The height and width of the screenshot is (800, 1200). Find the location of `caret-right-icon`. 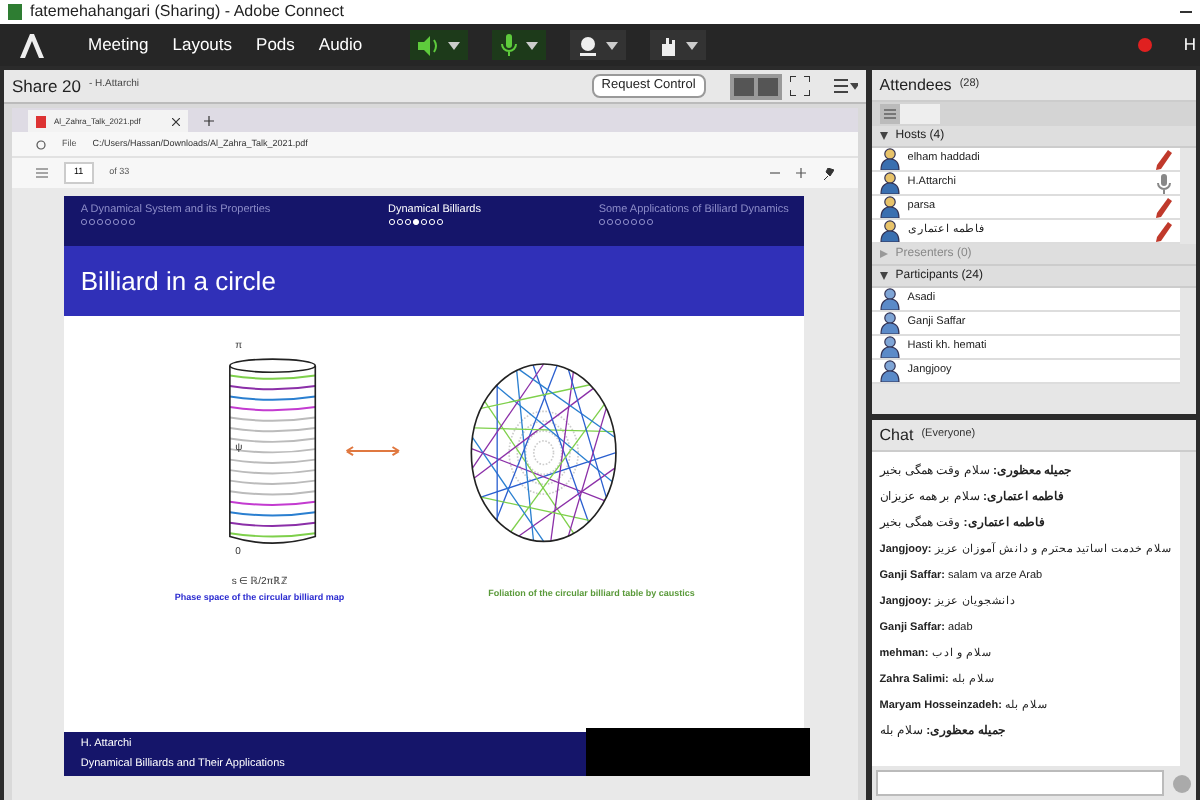

caret-right-icon is located at coordinates (883, 254).